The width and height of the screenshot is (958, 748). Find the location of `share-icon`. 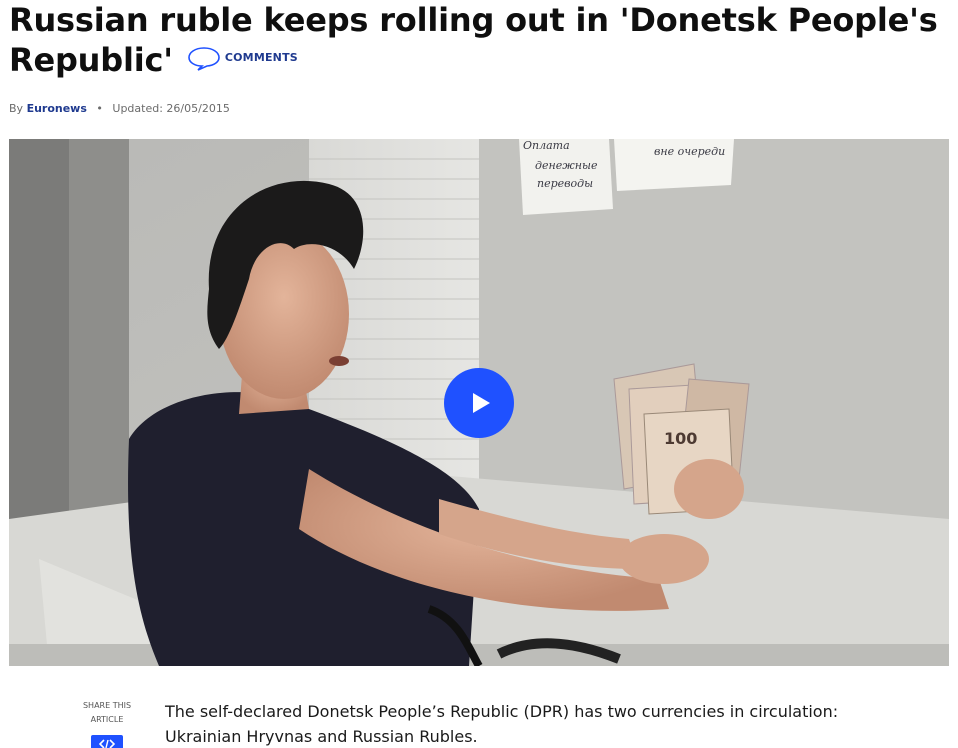

share-icon is located at coordinates (107, 743).